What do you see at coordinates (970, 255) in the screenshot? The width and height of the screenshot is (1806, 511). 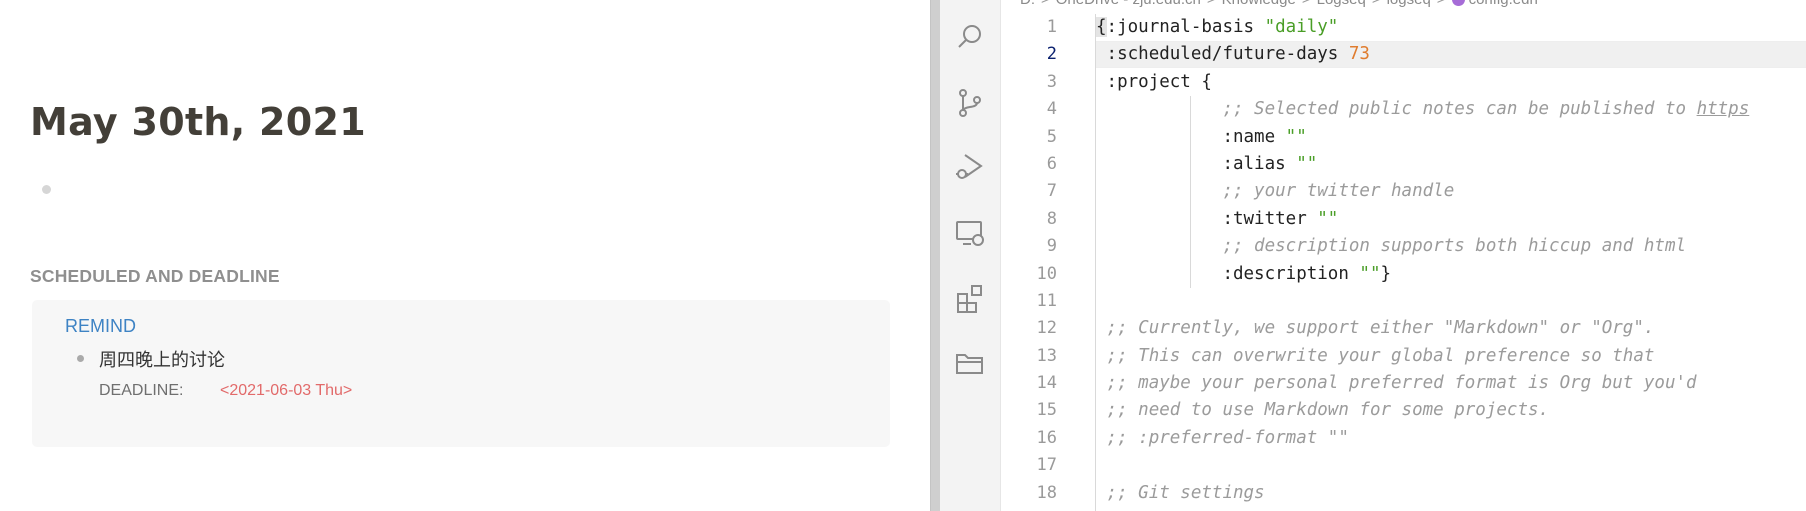 I see `activity-bar` at bounding box center [970, 255].